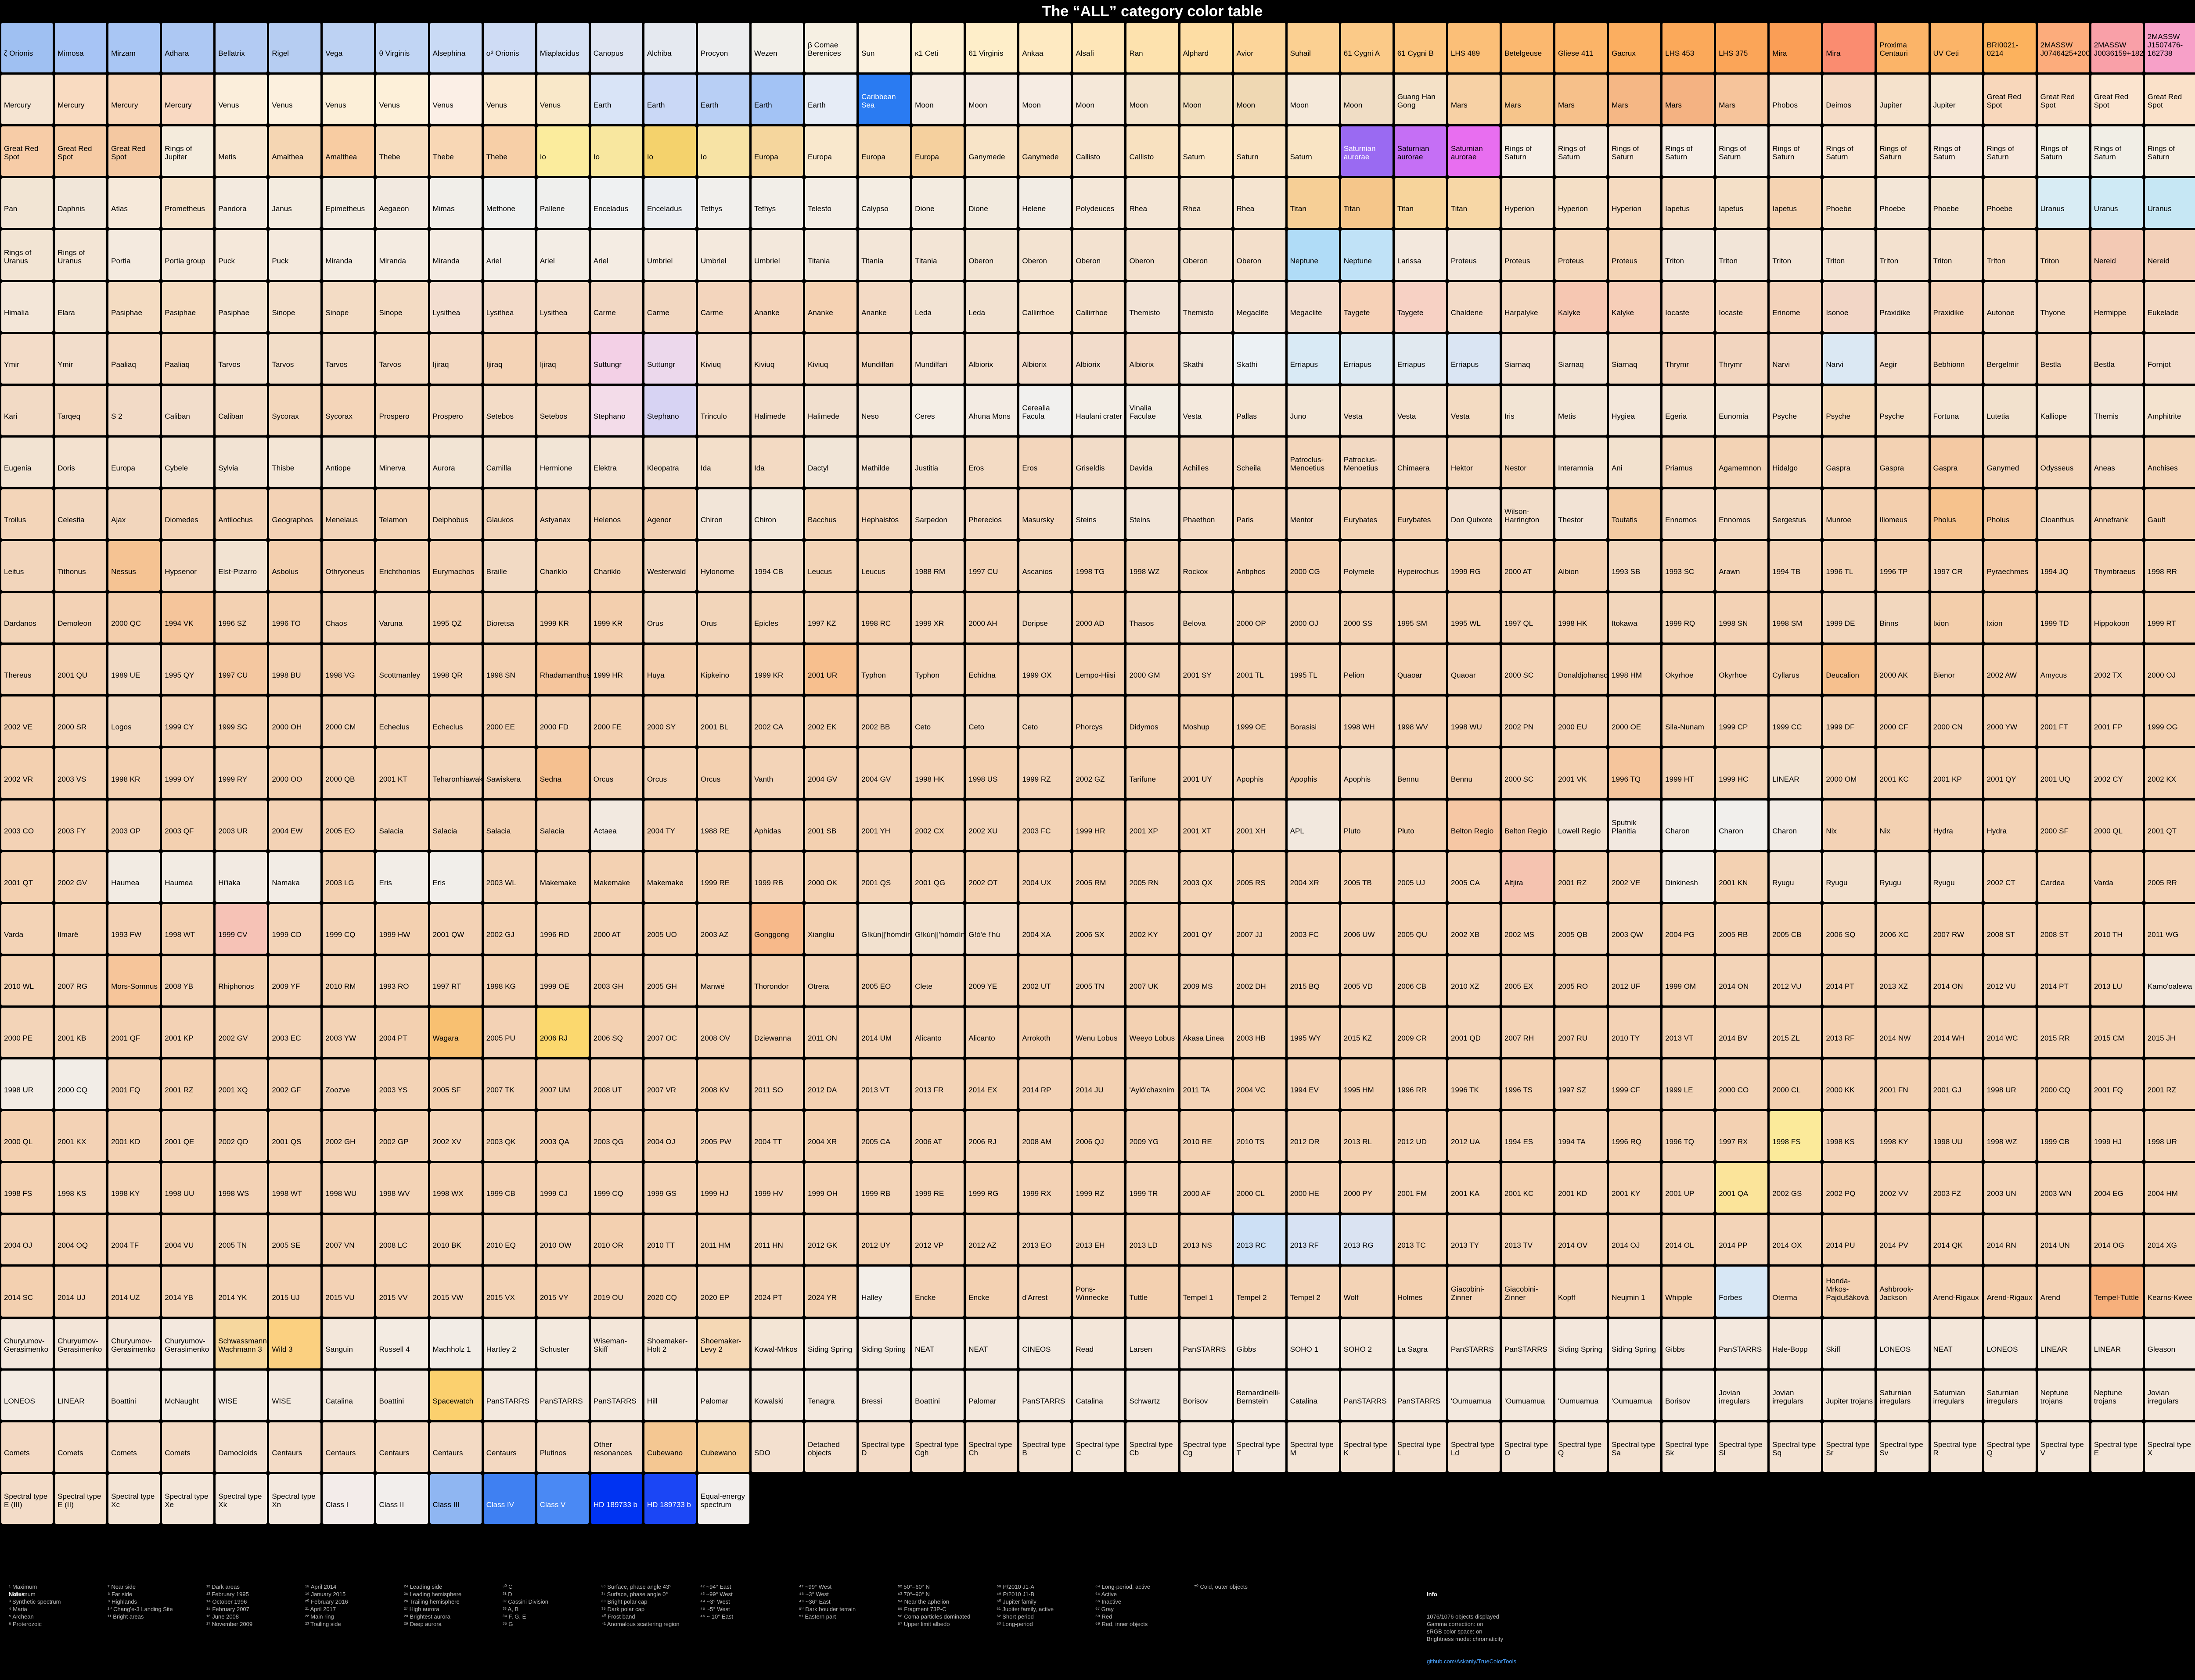 The height and width of the screenshot is (1680, 2195). I want to click on color-cell: Belova, so click(1206, 618).